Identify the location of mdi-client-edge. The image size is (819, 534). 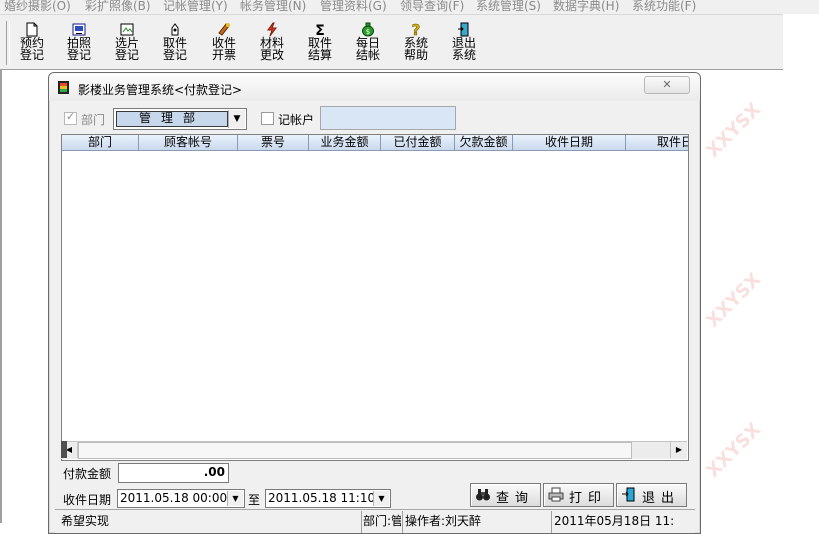
(1, 296).